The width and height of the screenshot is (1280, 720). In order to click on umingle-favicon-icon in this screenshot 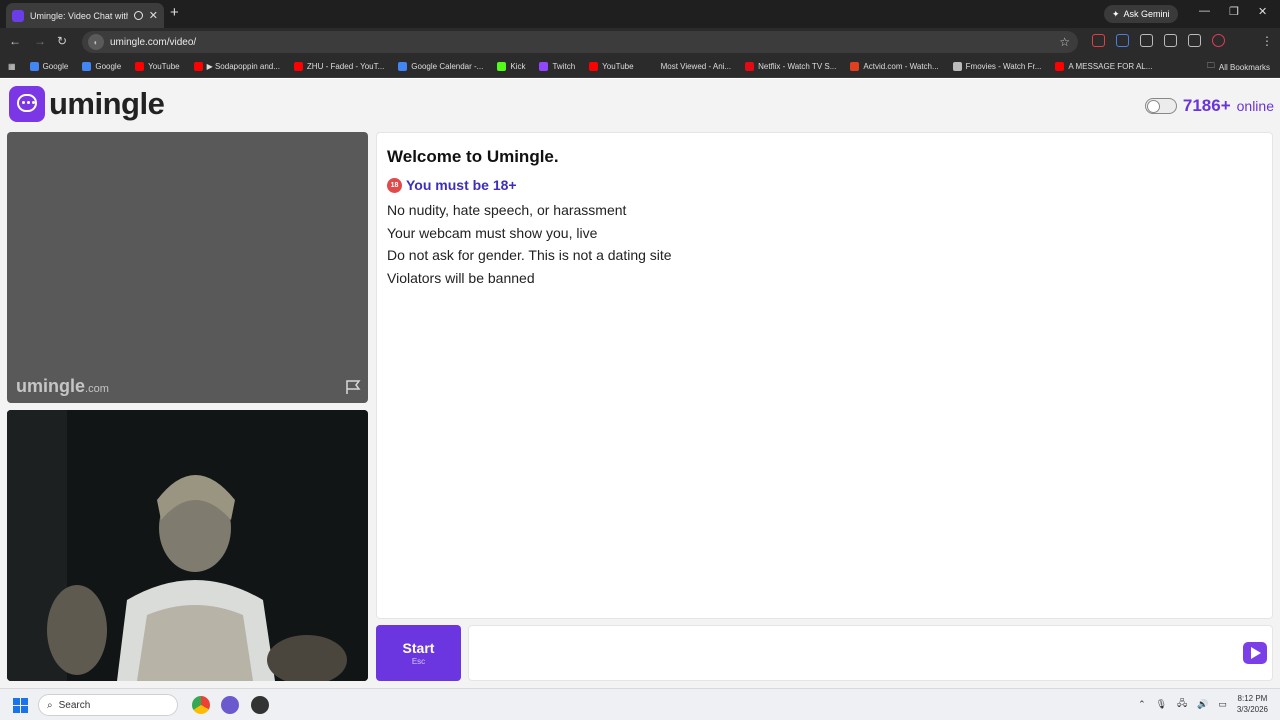, I will do `click(18, 15)`.